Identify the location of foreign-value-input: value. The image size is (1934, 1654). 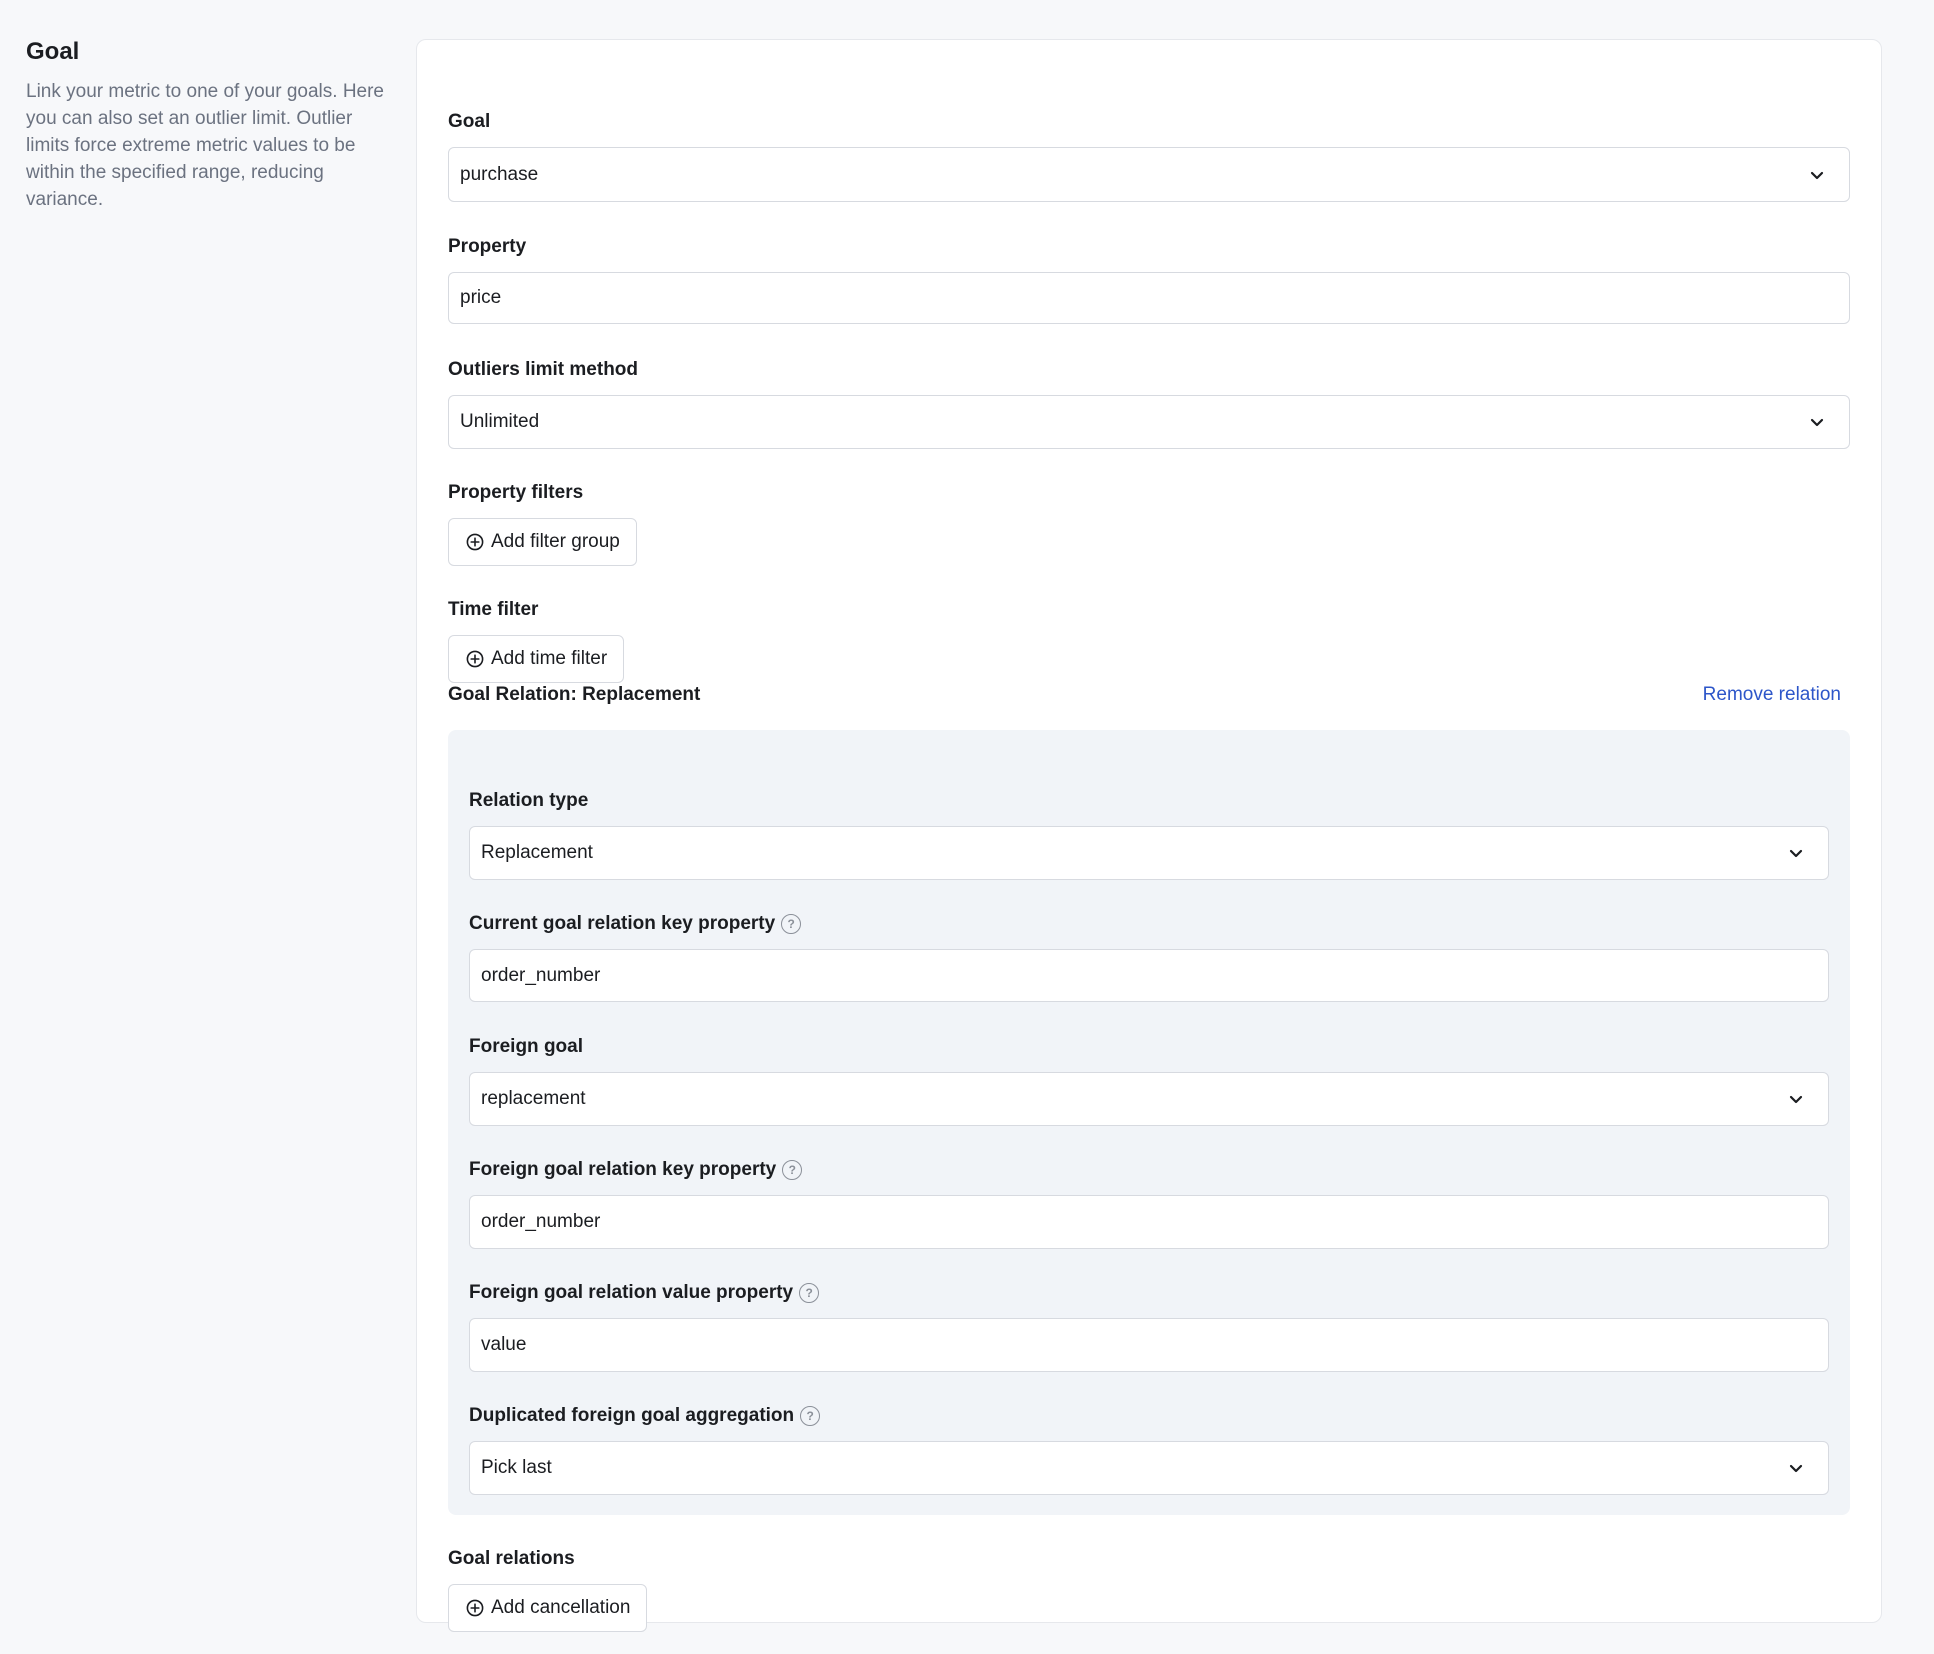
(1149, 1345).